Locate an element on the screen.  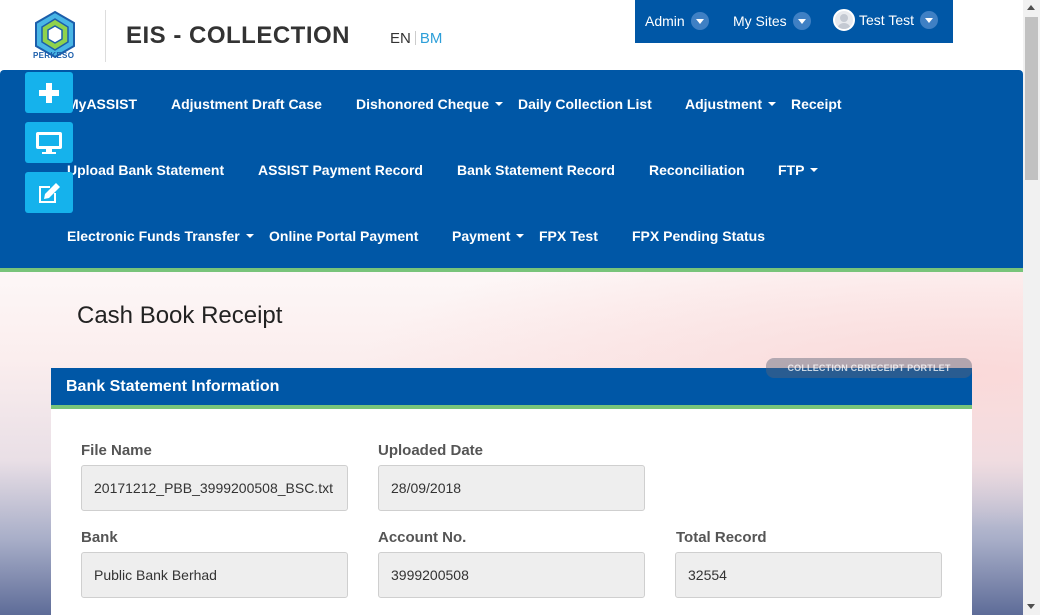
monitor-button is located at coordinates (49, 142).